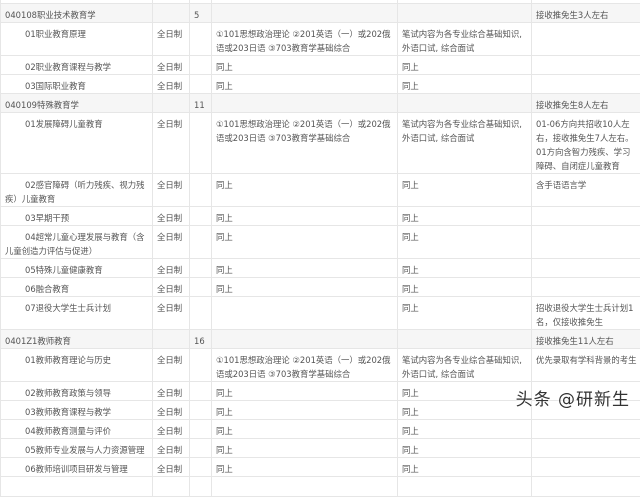 Image resolution: width=640 pixels, height=497 pixels. I want to click on table-row: 05特殊儿童健康教育全日制 同上同上, so click(320, 268).